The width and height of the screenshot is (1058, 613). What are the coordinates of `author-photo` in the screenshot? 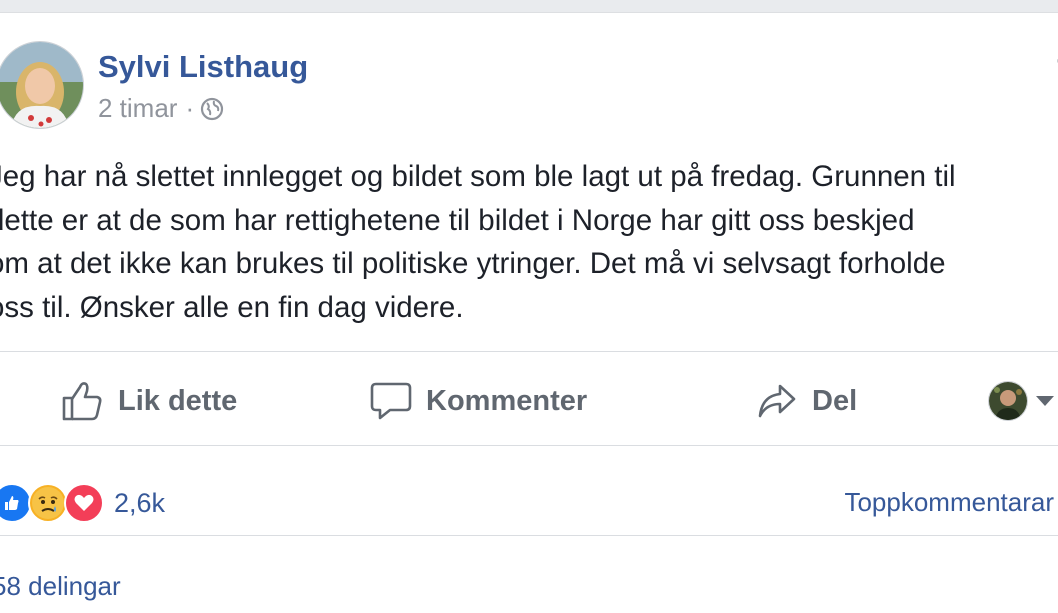 It's located at (41, 85).